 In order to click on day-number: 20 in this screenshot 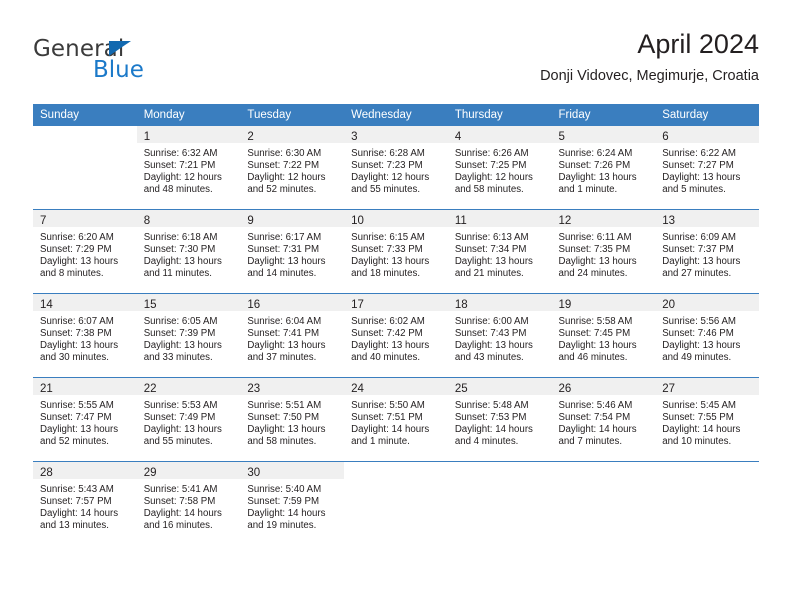, I will do `click(669, 305)`.